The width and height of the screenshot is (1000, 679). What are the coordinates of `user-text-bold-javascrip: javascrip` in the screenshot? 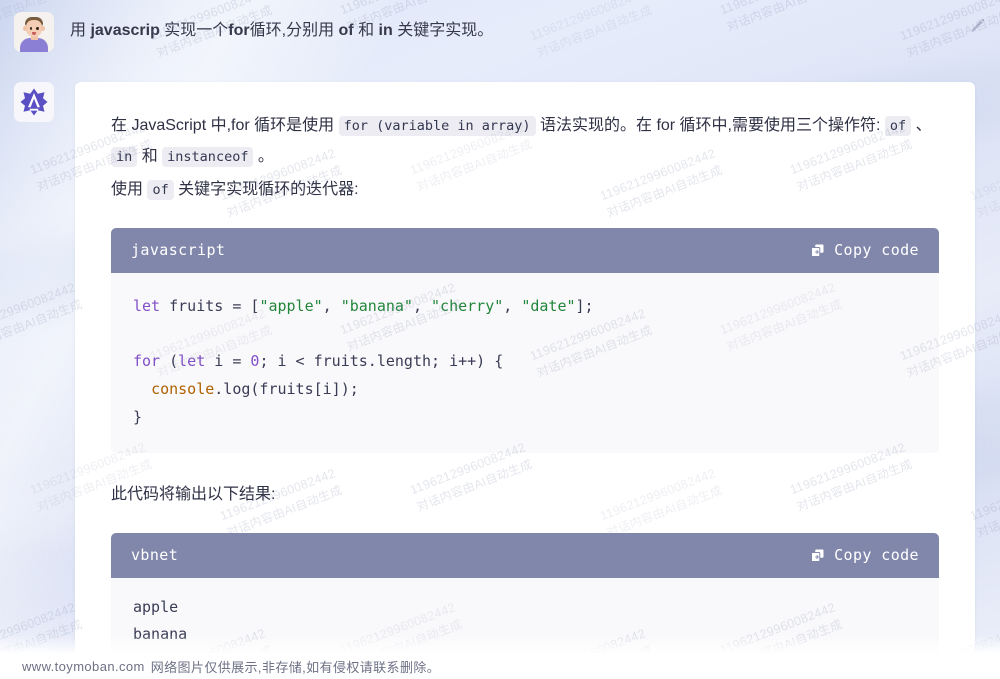 It's located at (125, 30).